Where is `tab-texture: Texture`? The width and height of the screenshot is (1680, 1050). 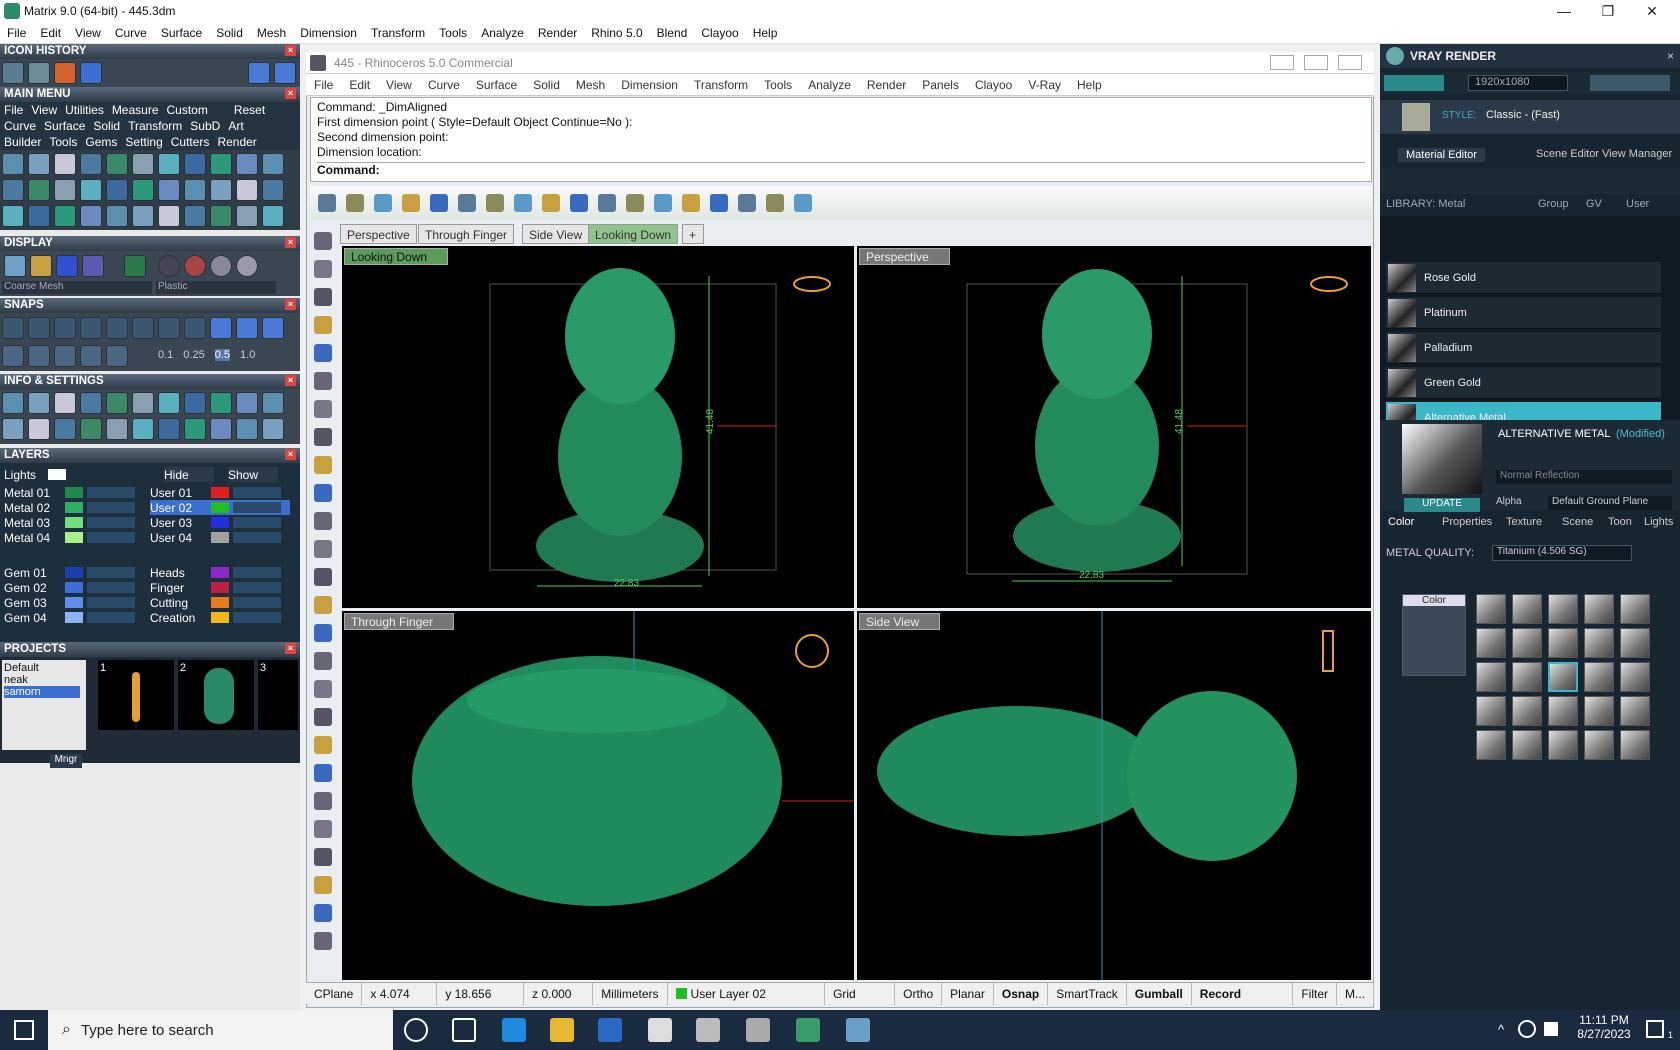 tab-texture: Texture is located at coordinates (1524, 522).